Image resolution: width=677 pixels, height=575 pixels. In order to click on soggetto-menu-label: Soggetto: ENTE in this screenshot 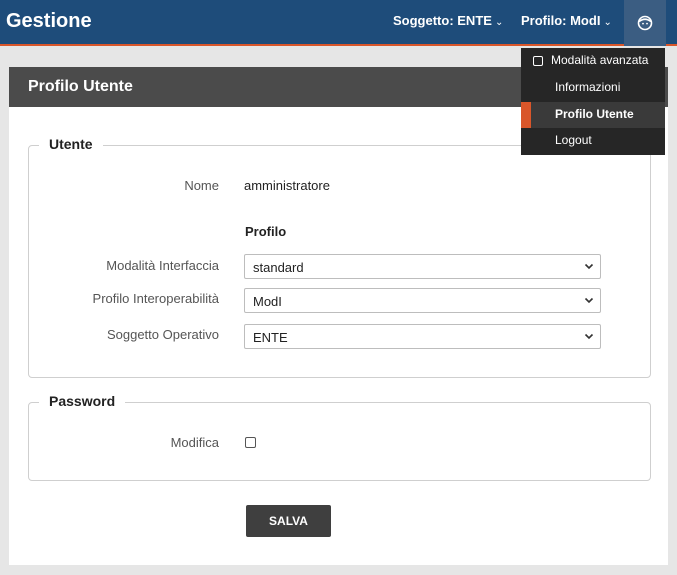, I will do `click(442, 20)`.